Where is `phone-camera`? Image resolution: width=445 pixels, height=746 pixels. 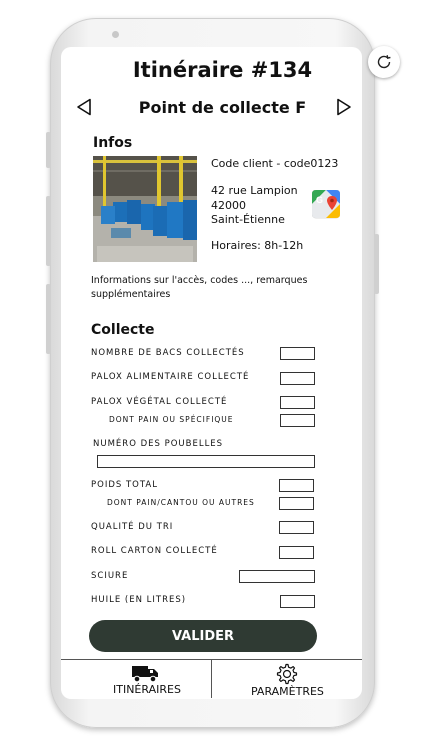 phone-camera is located at coordinates (115, 34).